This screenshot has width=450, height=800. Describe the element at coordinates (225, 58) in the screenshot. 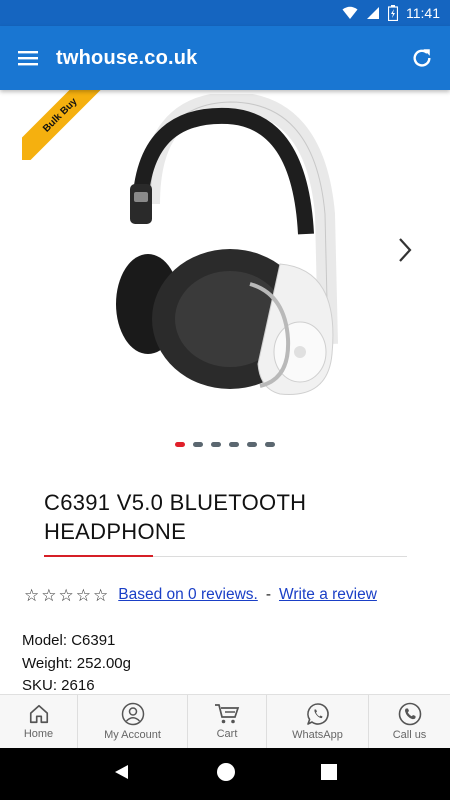

I see `app-bar: twhouse.co.uk` at that location.